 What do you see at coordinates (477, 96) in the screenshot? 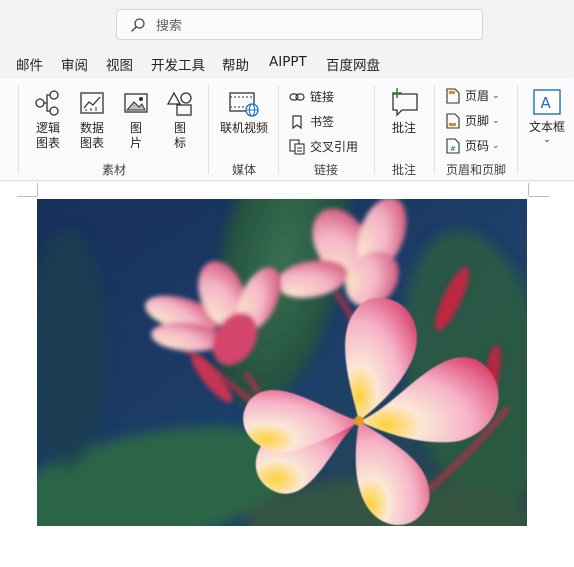
I see `header-label: 页眉` at bounding box center [477, 96].